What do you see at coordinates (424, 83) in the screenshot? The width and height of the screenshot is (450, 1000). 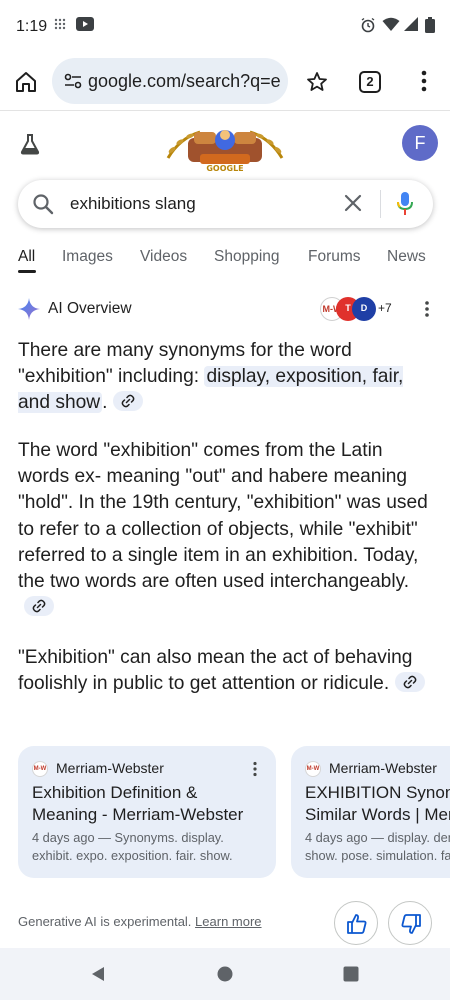 I see `overflow-menu-icon` at bounding box center [424, 83].